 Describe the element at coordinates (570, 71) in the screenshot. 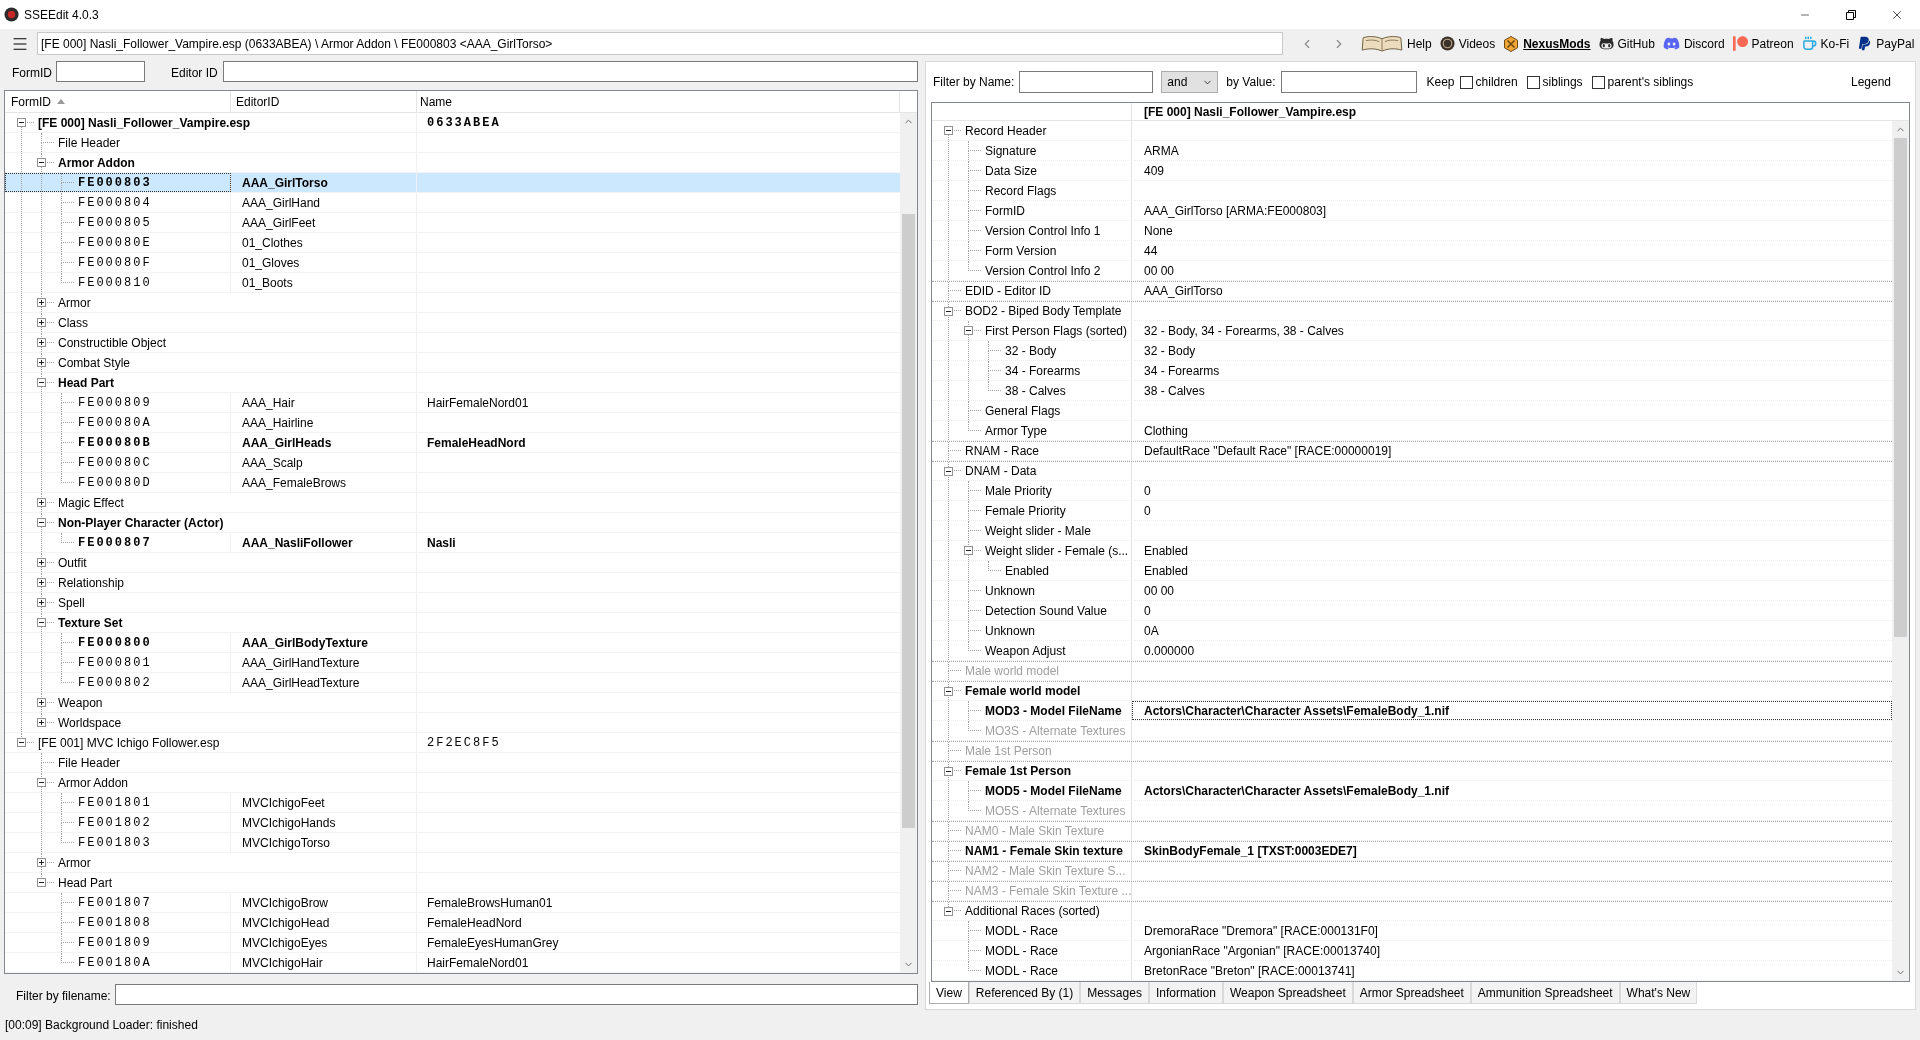

I see `editor-id-field` at that location.